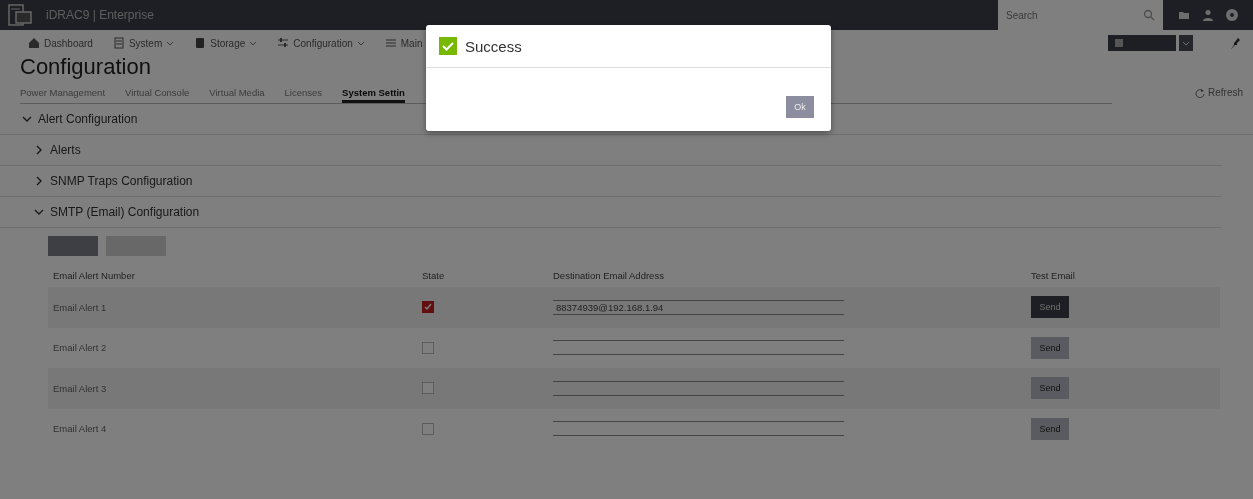 This screenshot has width=1253, height=499. I want to click on refresh-icon, so click(1200, 92).